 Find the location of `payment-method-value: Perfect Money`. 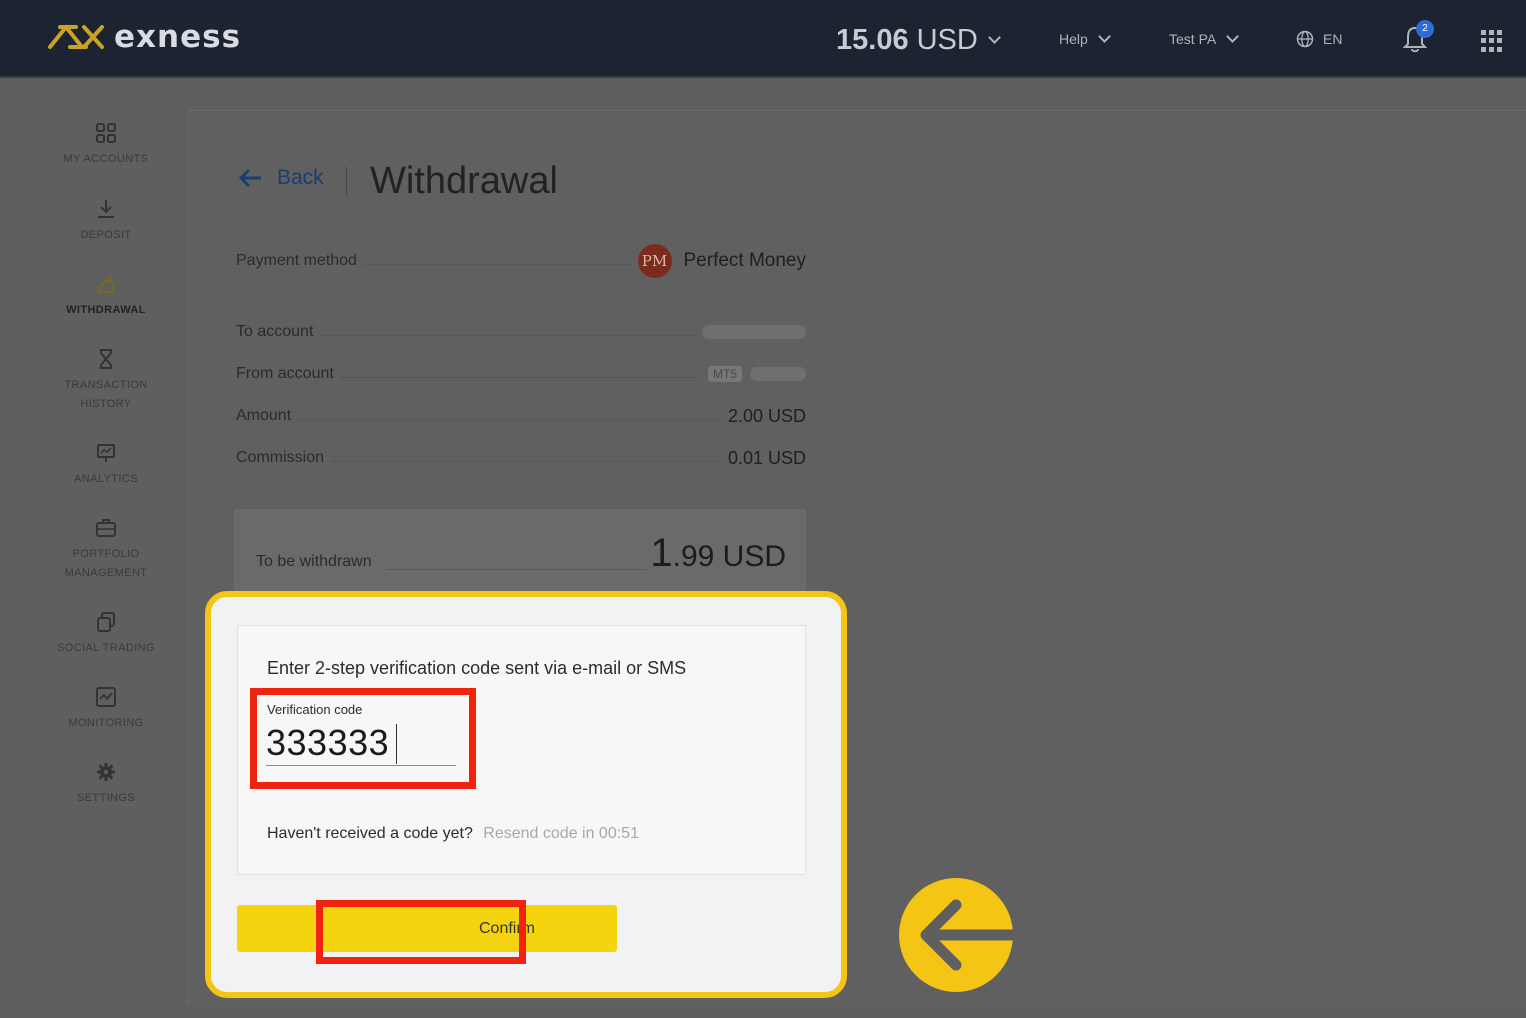

payment-method-value: Perfect Money is located at coordinates (745, 260).